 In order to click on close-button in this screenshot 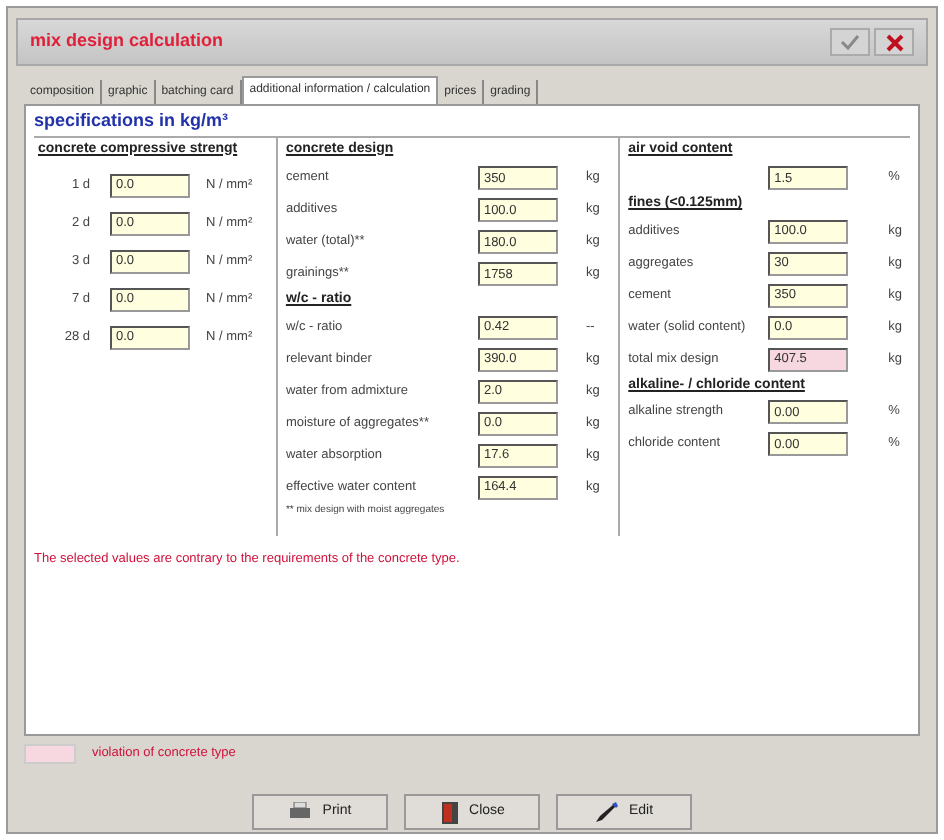, I will do `click(894, 42)`.